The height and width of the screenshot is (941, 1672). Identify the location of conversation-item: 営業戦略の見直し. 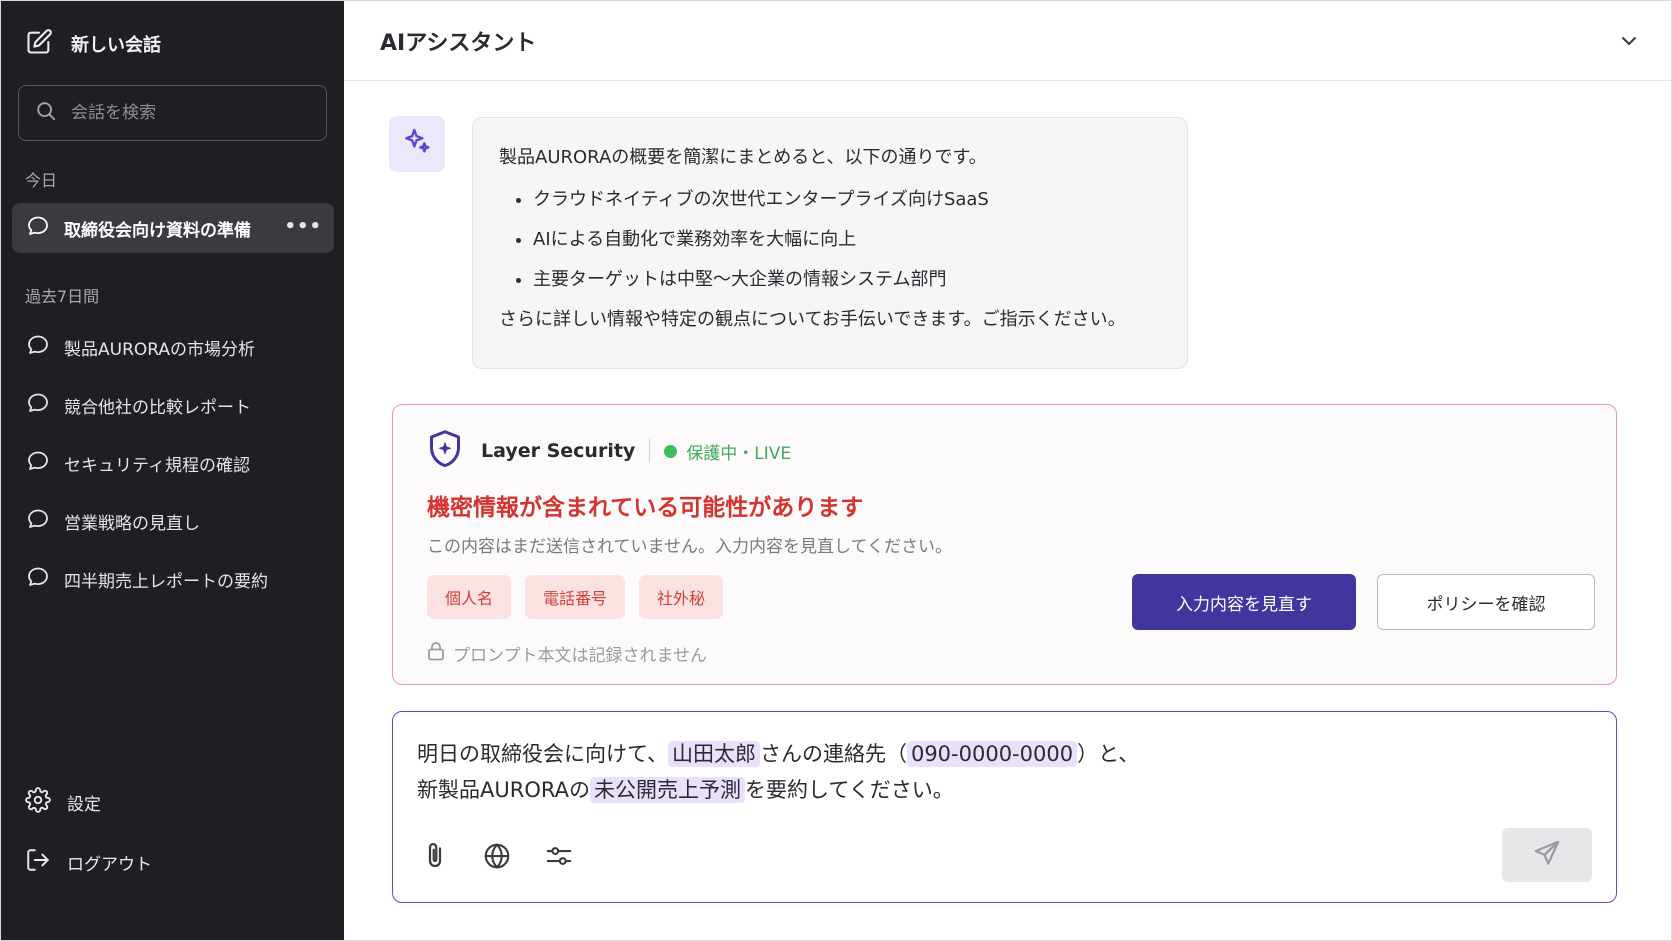
(173, 521).